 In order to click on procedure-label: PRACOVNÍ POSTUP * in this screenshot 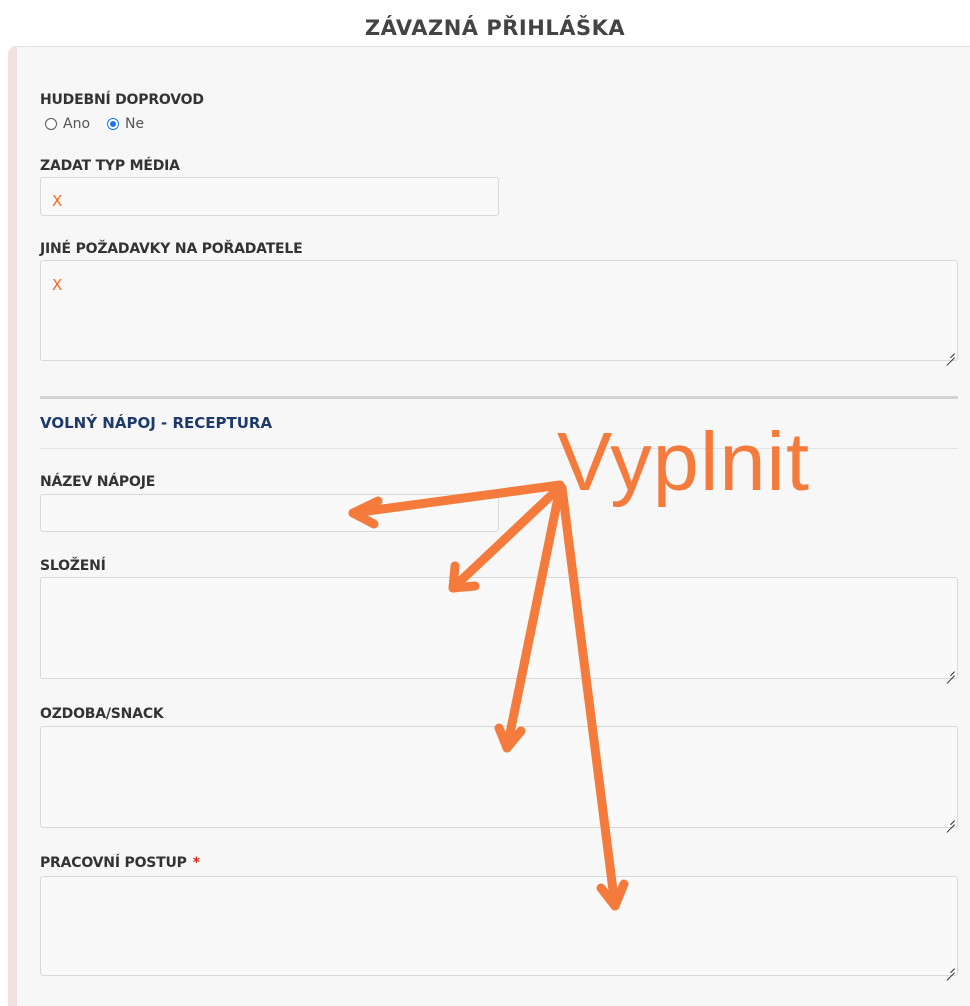, I will do `click(120, 863)`.